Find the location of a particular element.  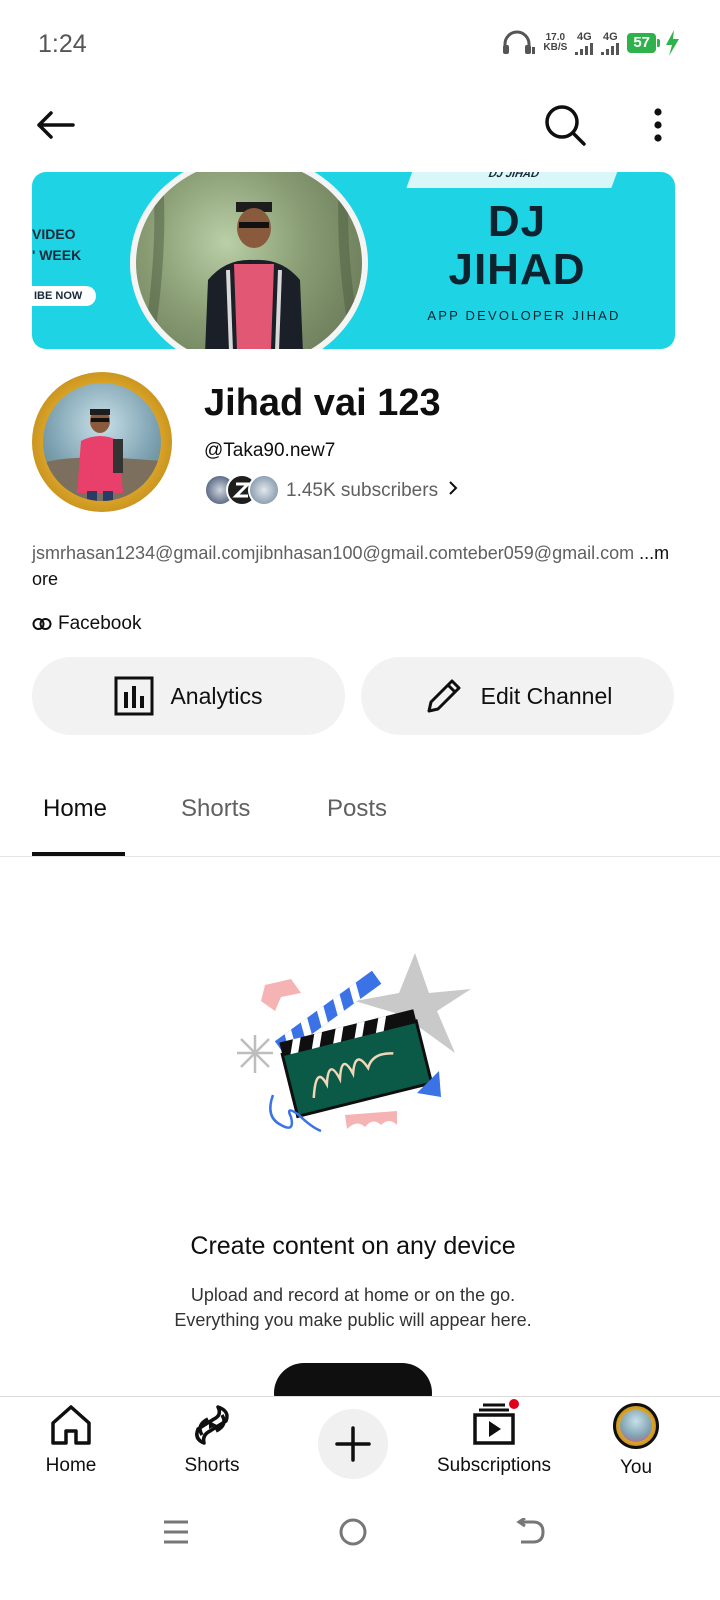

nav-create-button is located at coordinates (353, 1444).